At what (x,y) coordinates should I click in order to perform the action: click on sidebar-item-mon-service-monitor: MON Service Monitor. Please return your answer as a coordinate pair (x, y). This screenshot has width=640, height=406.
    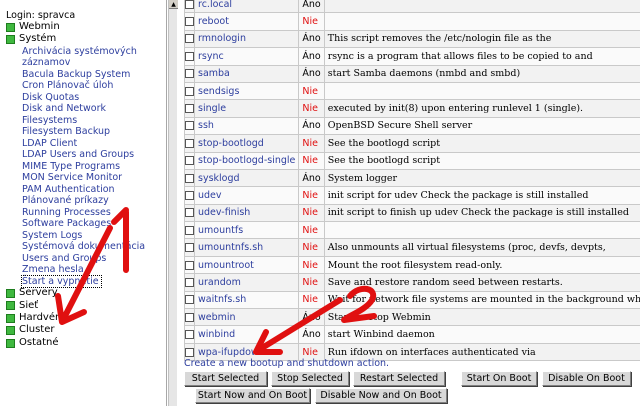
    Looking at the image, I should click on (85, 178).